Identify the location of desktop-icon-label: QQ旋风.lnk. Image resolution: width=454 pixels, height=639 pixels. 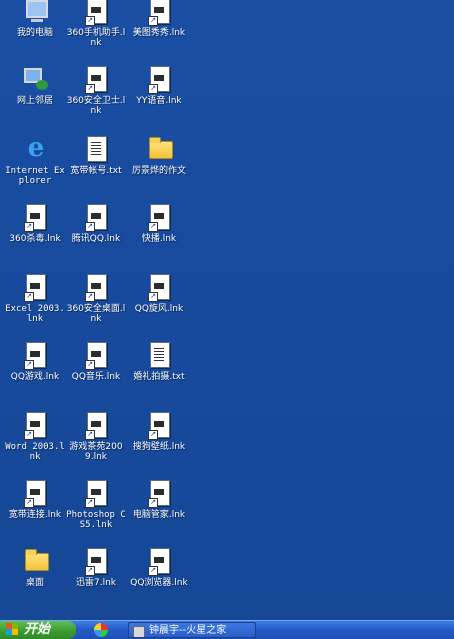
(159, 309).